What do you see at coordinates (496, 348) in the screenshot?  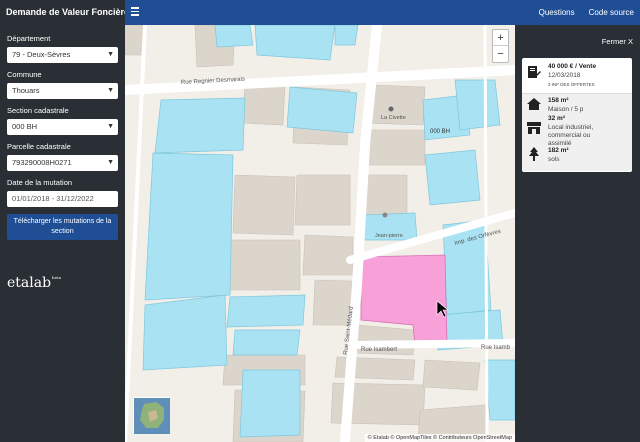 I see `street-label-isambert-2: Rue Isamb` at bounding box center [496, 348].